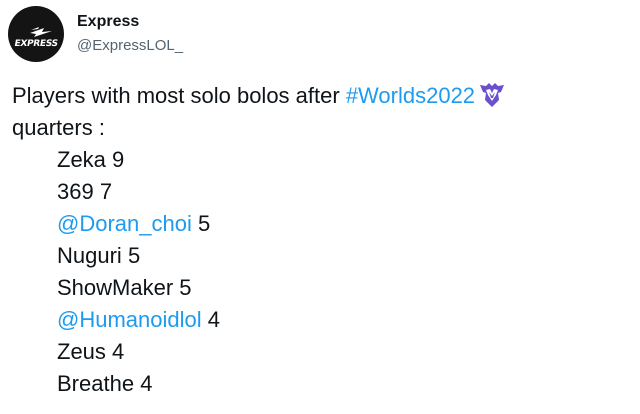 The height and width of the screenshot is (414, 640). Describe the element at coordinates (124, 223) in the screenshot. I see `player-mention-link: @Doran_choi` at that location.